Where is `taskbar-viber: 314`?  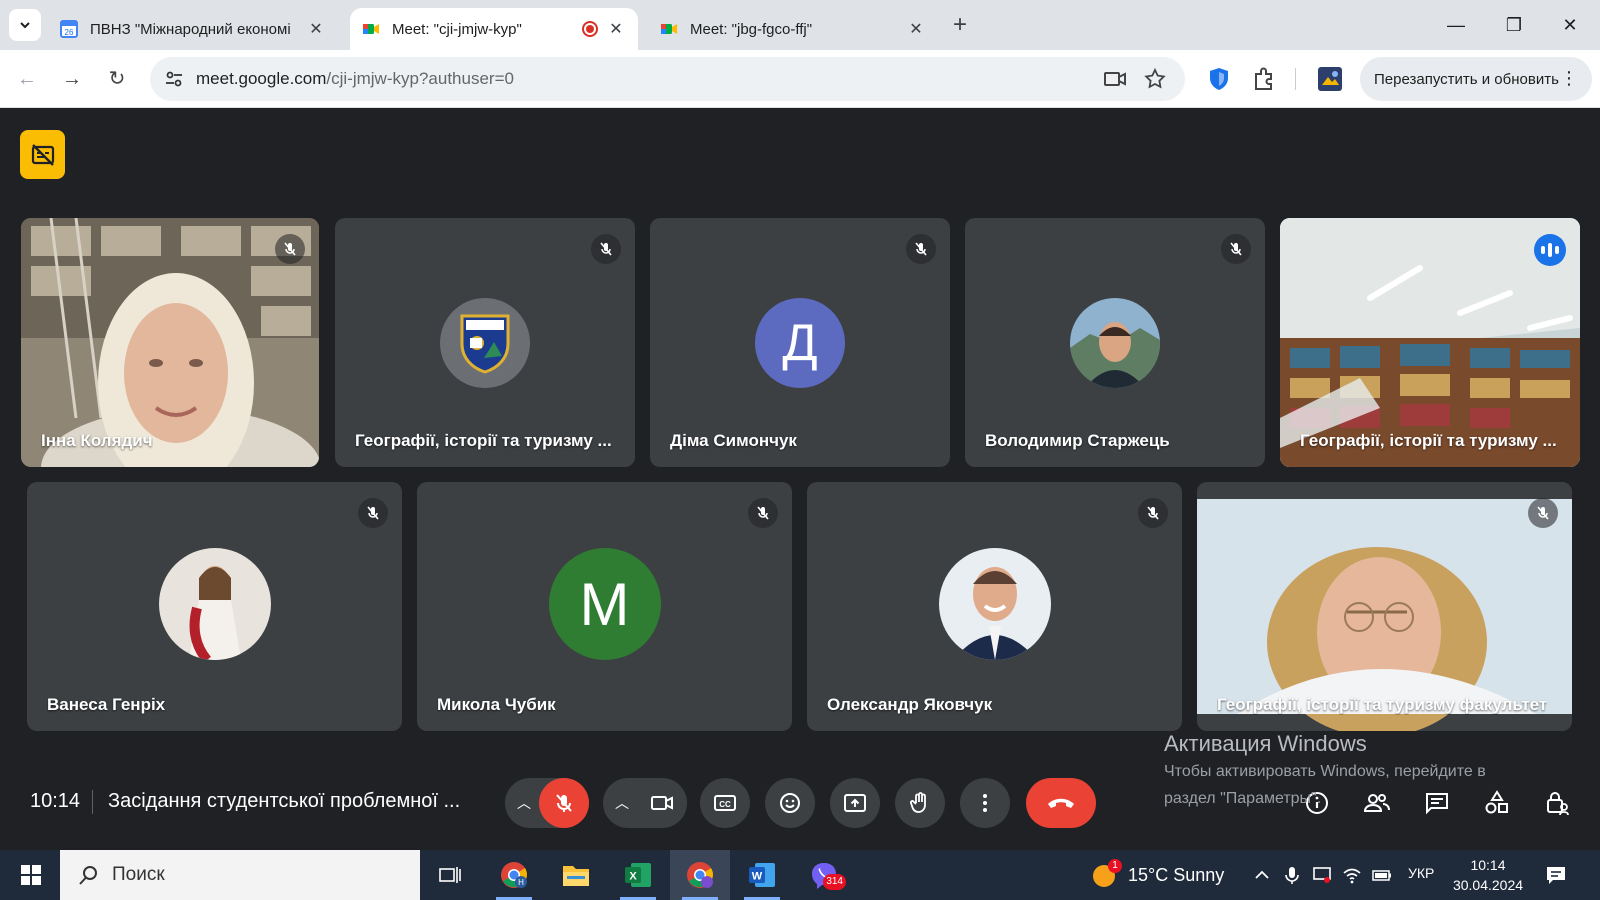
taskbar-viber: 314 is located at coordinates (824, 875).